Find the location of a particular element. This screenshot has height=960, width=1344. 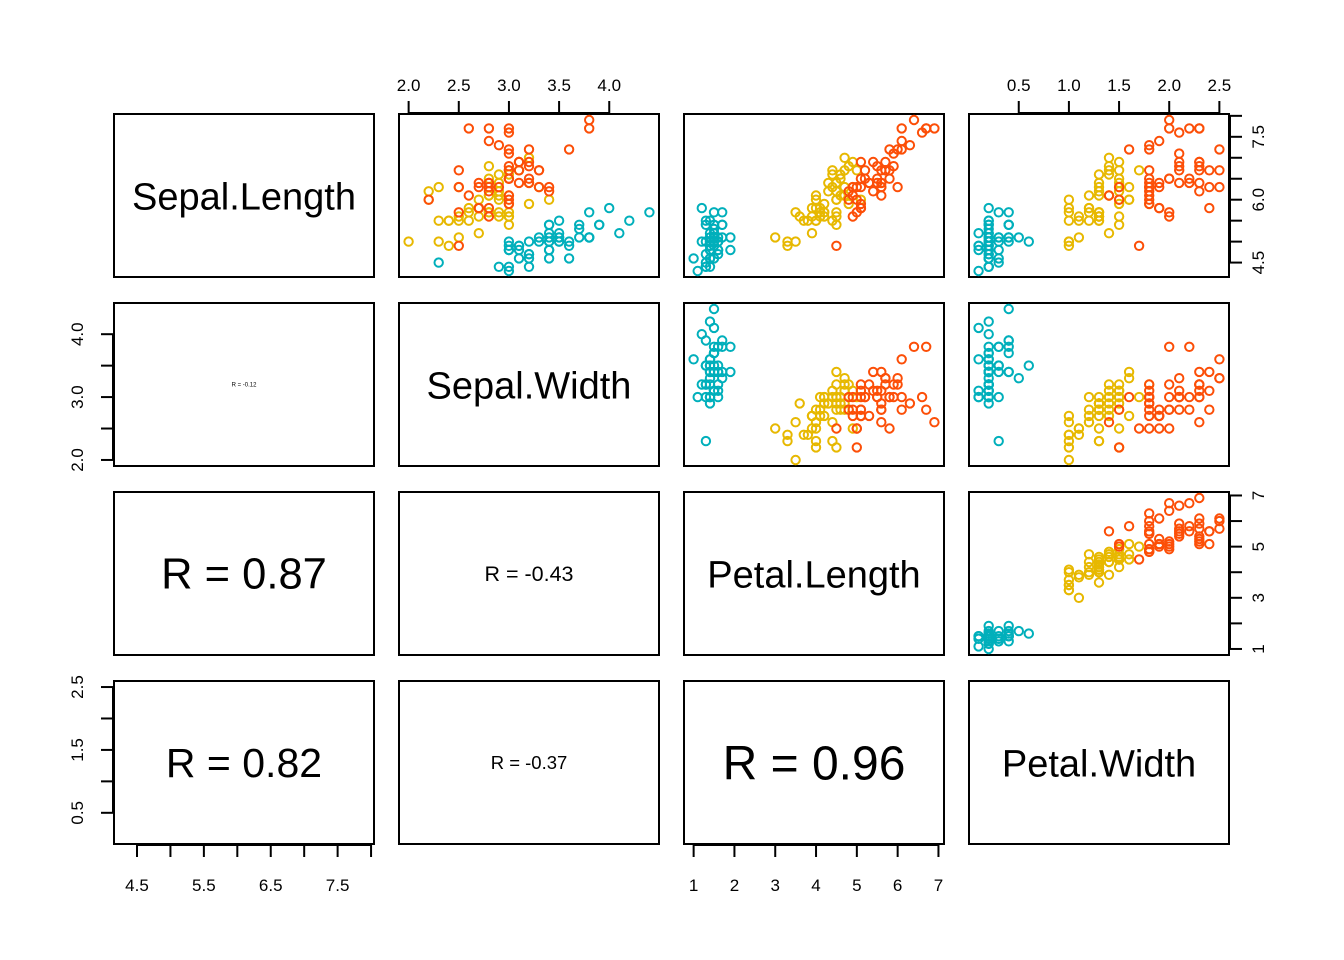

diagonal-label-petal-length: Petal.Length is located at coordinates (813, 576).